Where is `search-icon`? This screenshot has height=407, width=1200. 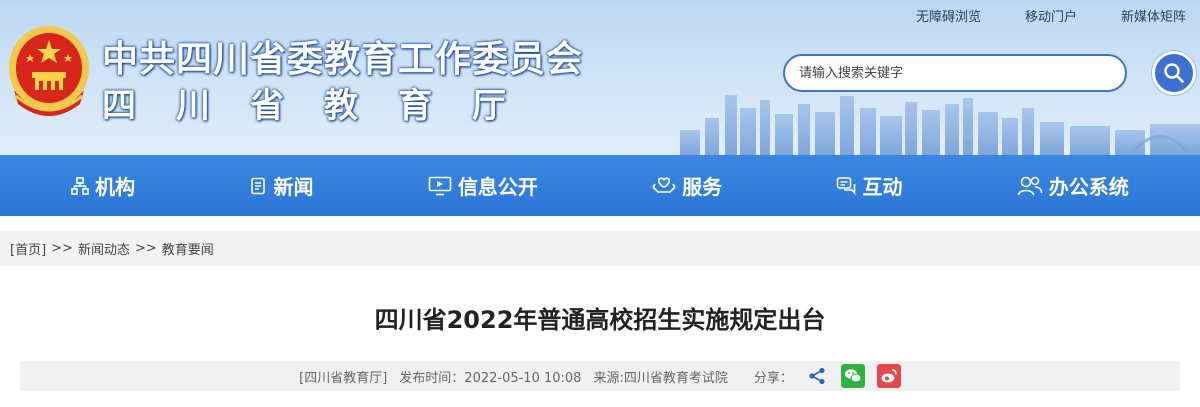 search-icon is located at coordinates (1174, 73).